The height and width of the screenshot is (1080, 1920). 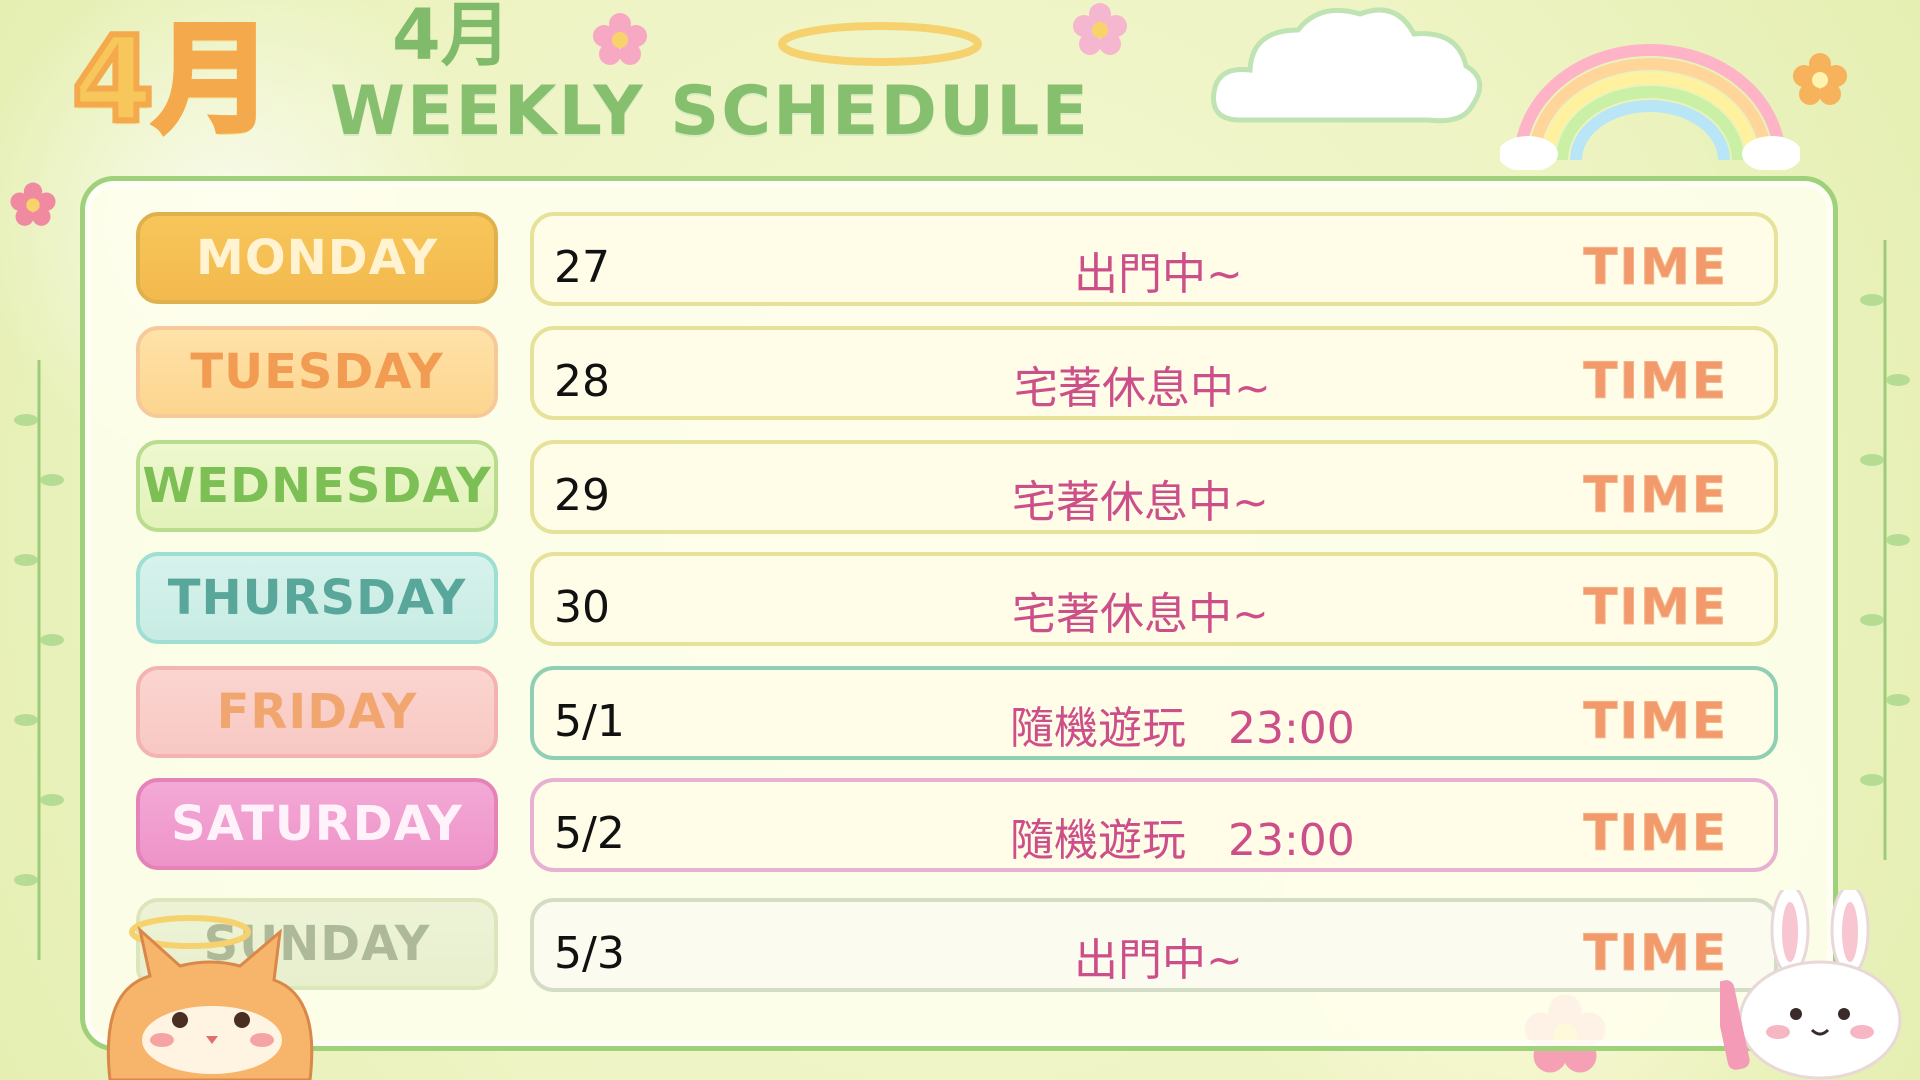 What do you see at coordinates (582, 495) in the screenshot?
I see `date-wednesday: 29` at bounding box center [582, 495].